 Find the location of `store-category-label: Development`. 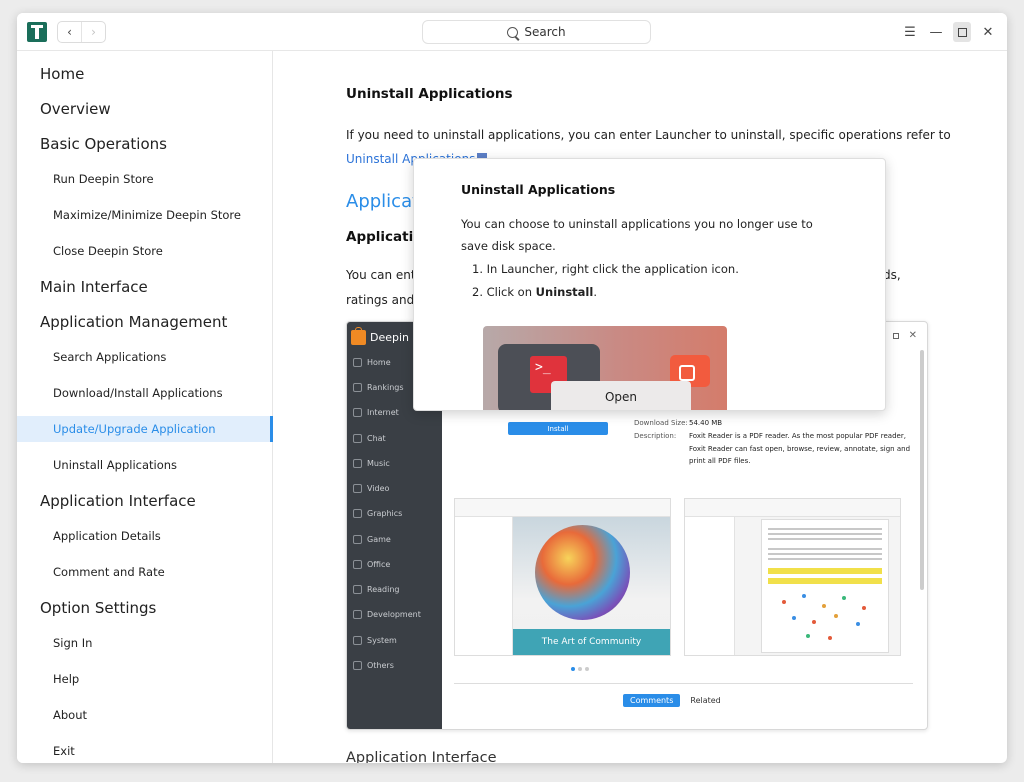

store-category-label: Development is located at coordinates (394, 614).